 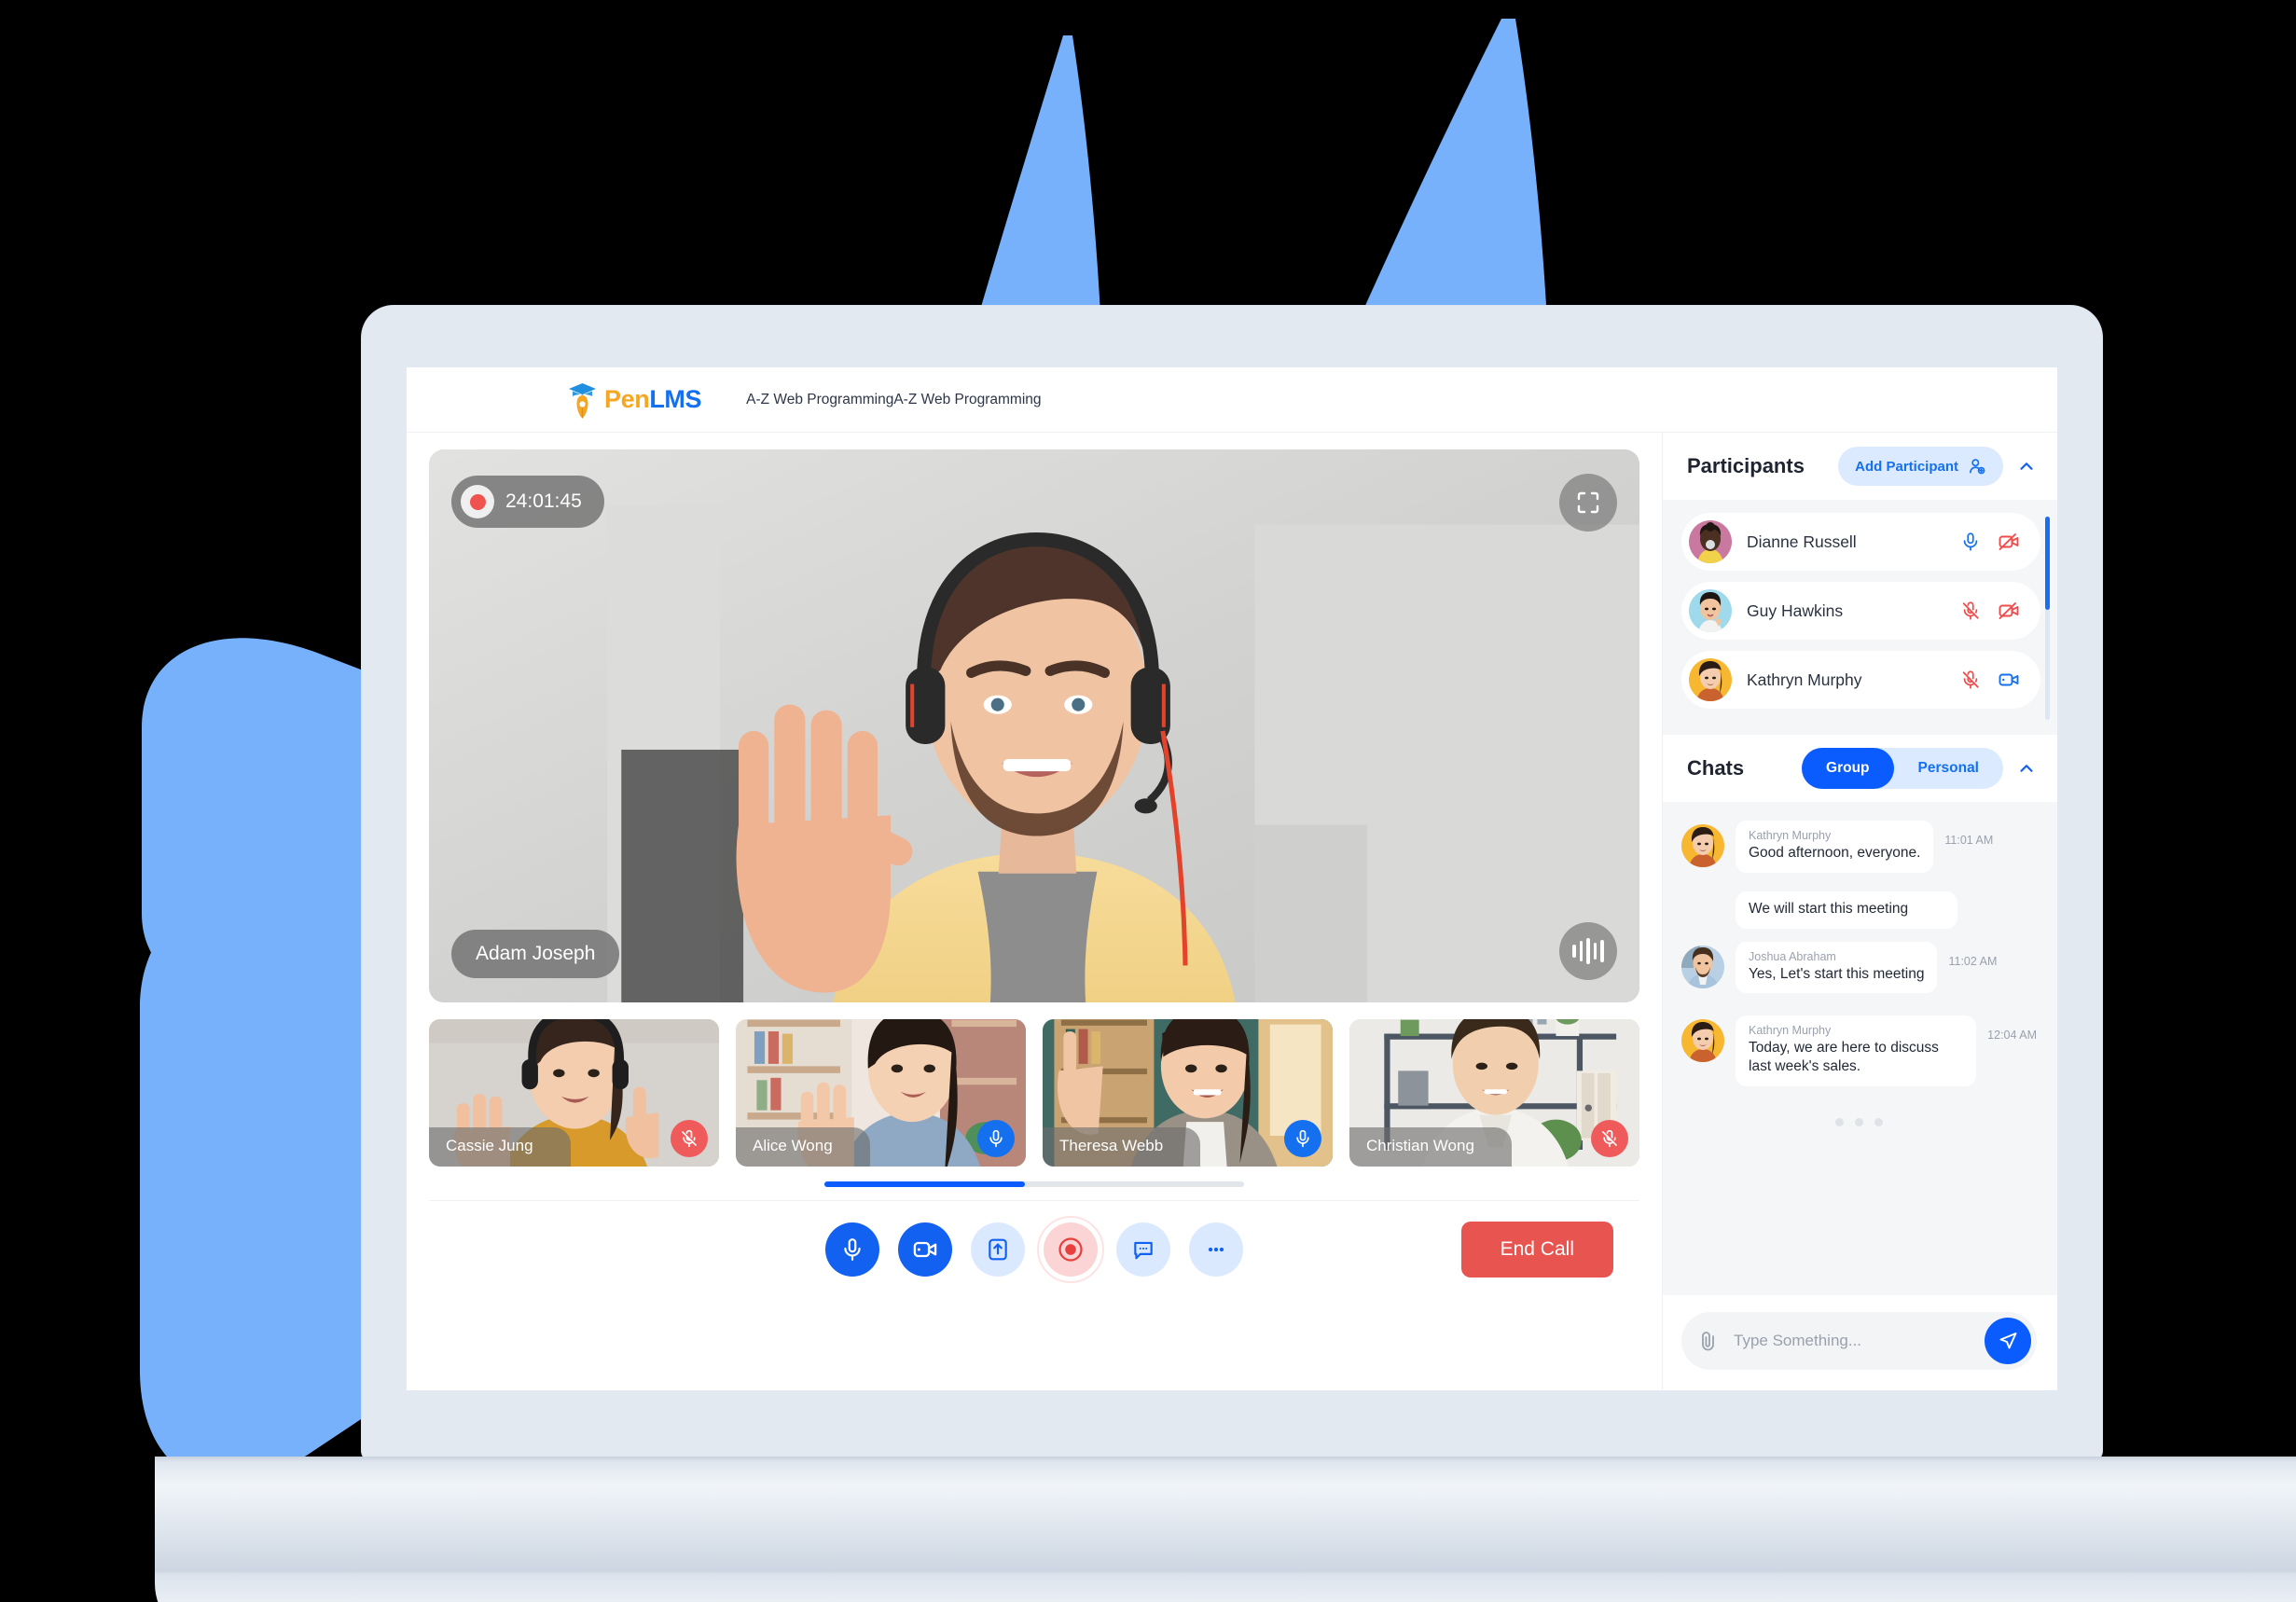 I want to click on brand-logo: PenLMS, so click(x=634, y=400).